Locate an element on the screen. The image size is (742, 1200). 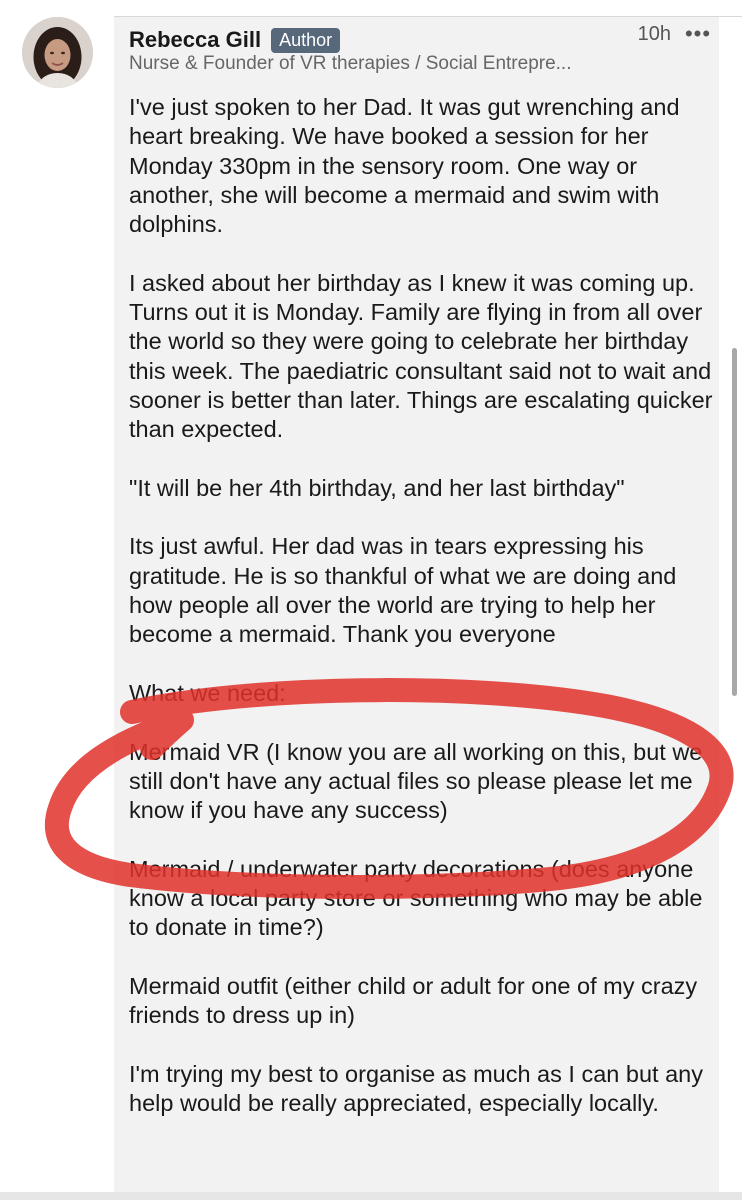
comment-paragraph: What we need: is located at coordinates (207, 692).